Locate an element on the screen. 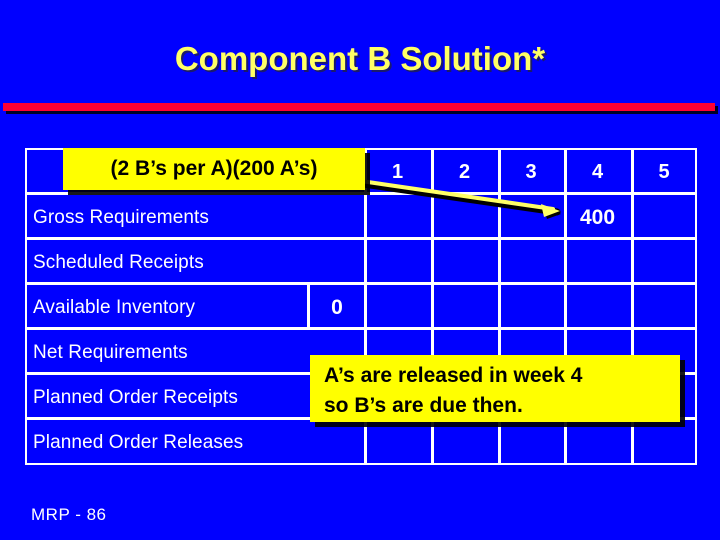 This screenshot has height=540, width=720. table-row: Gross Requirements 400 is located at coordinates (361, 217).